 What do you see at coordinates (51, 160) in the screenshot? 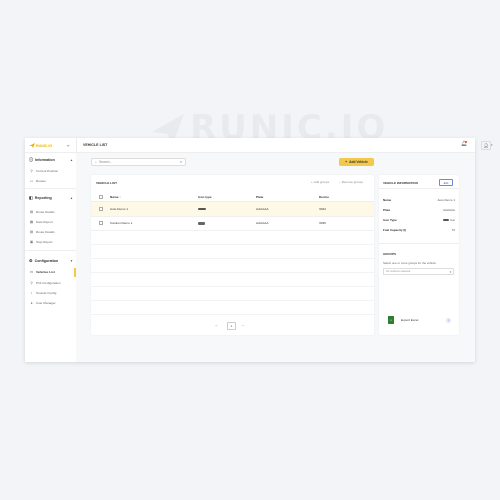
I see `sidebar-section-information: ⓘ Information ▲` at bounding box center [51, 160].